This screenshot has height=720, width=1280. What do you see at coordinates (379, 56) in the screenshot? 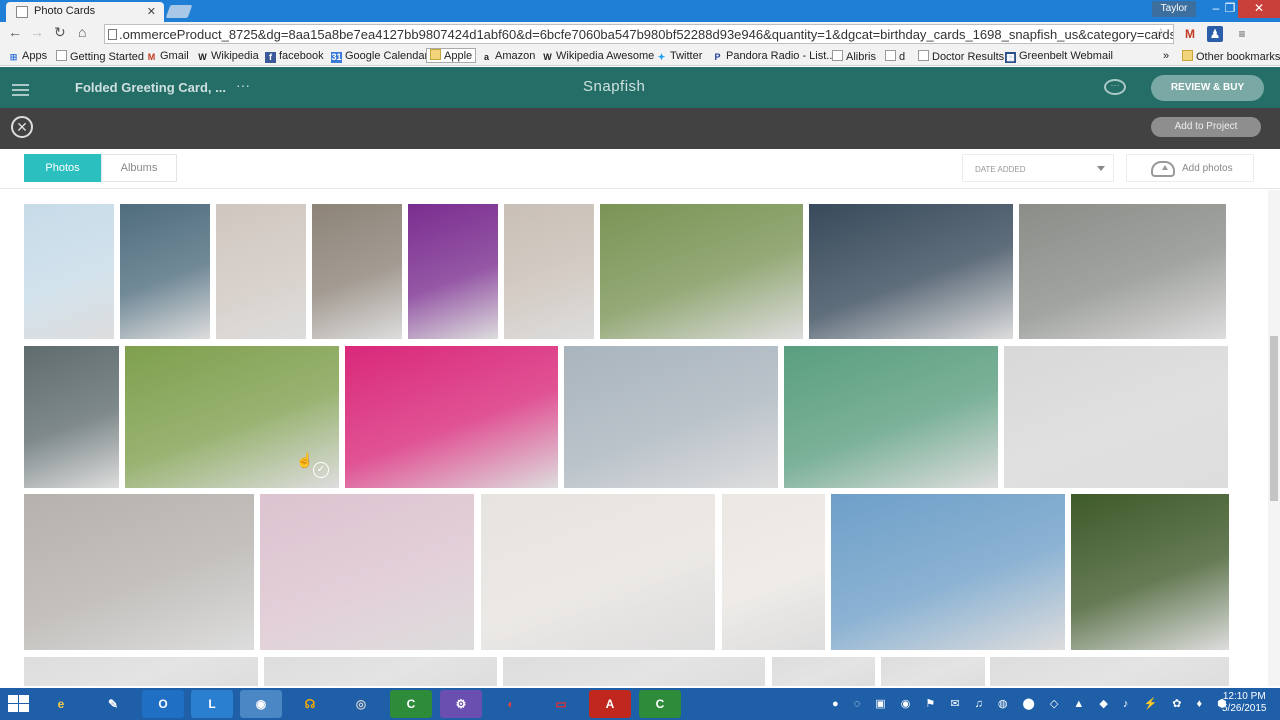
I see `bookmark-google-calendar: 31 Google Calendar` at bounding box center [379, 56].